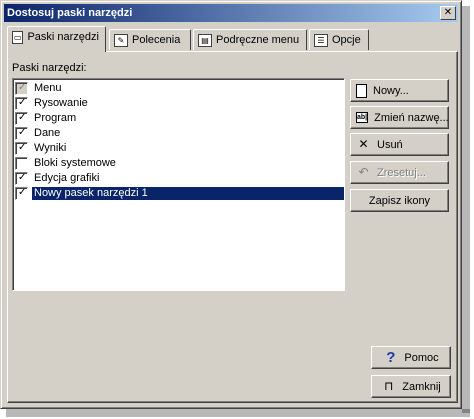  I want to click on reset-icon: ↶, so click(363, 172).